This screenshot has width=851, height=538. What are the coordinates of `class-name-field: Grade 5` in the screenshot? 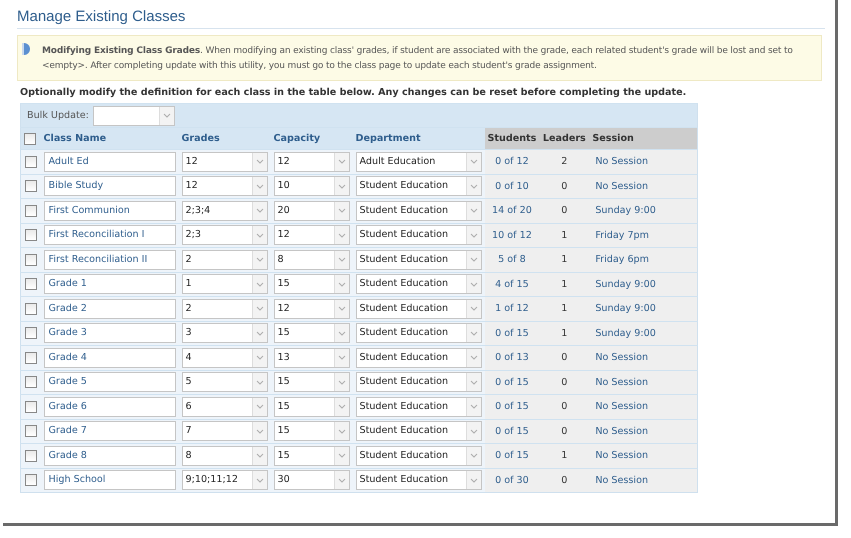 It's located at (110, 382).